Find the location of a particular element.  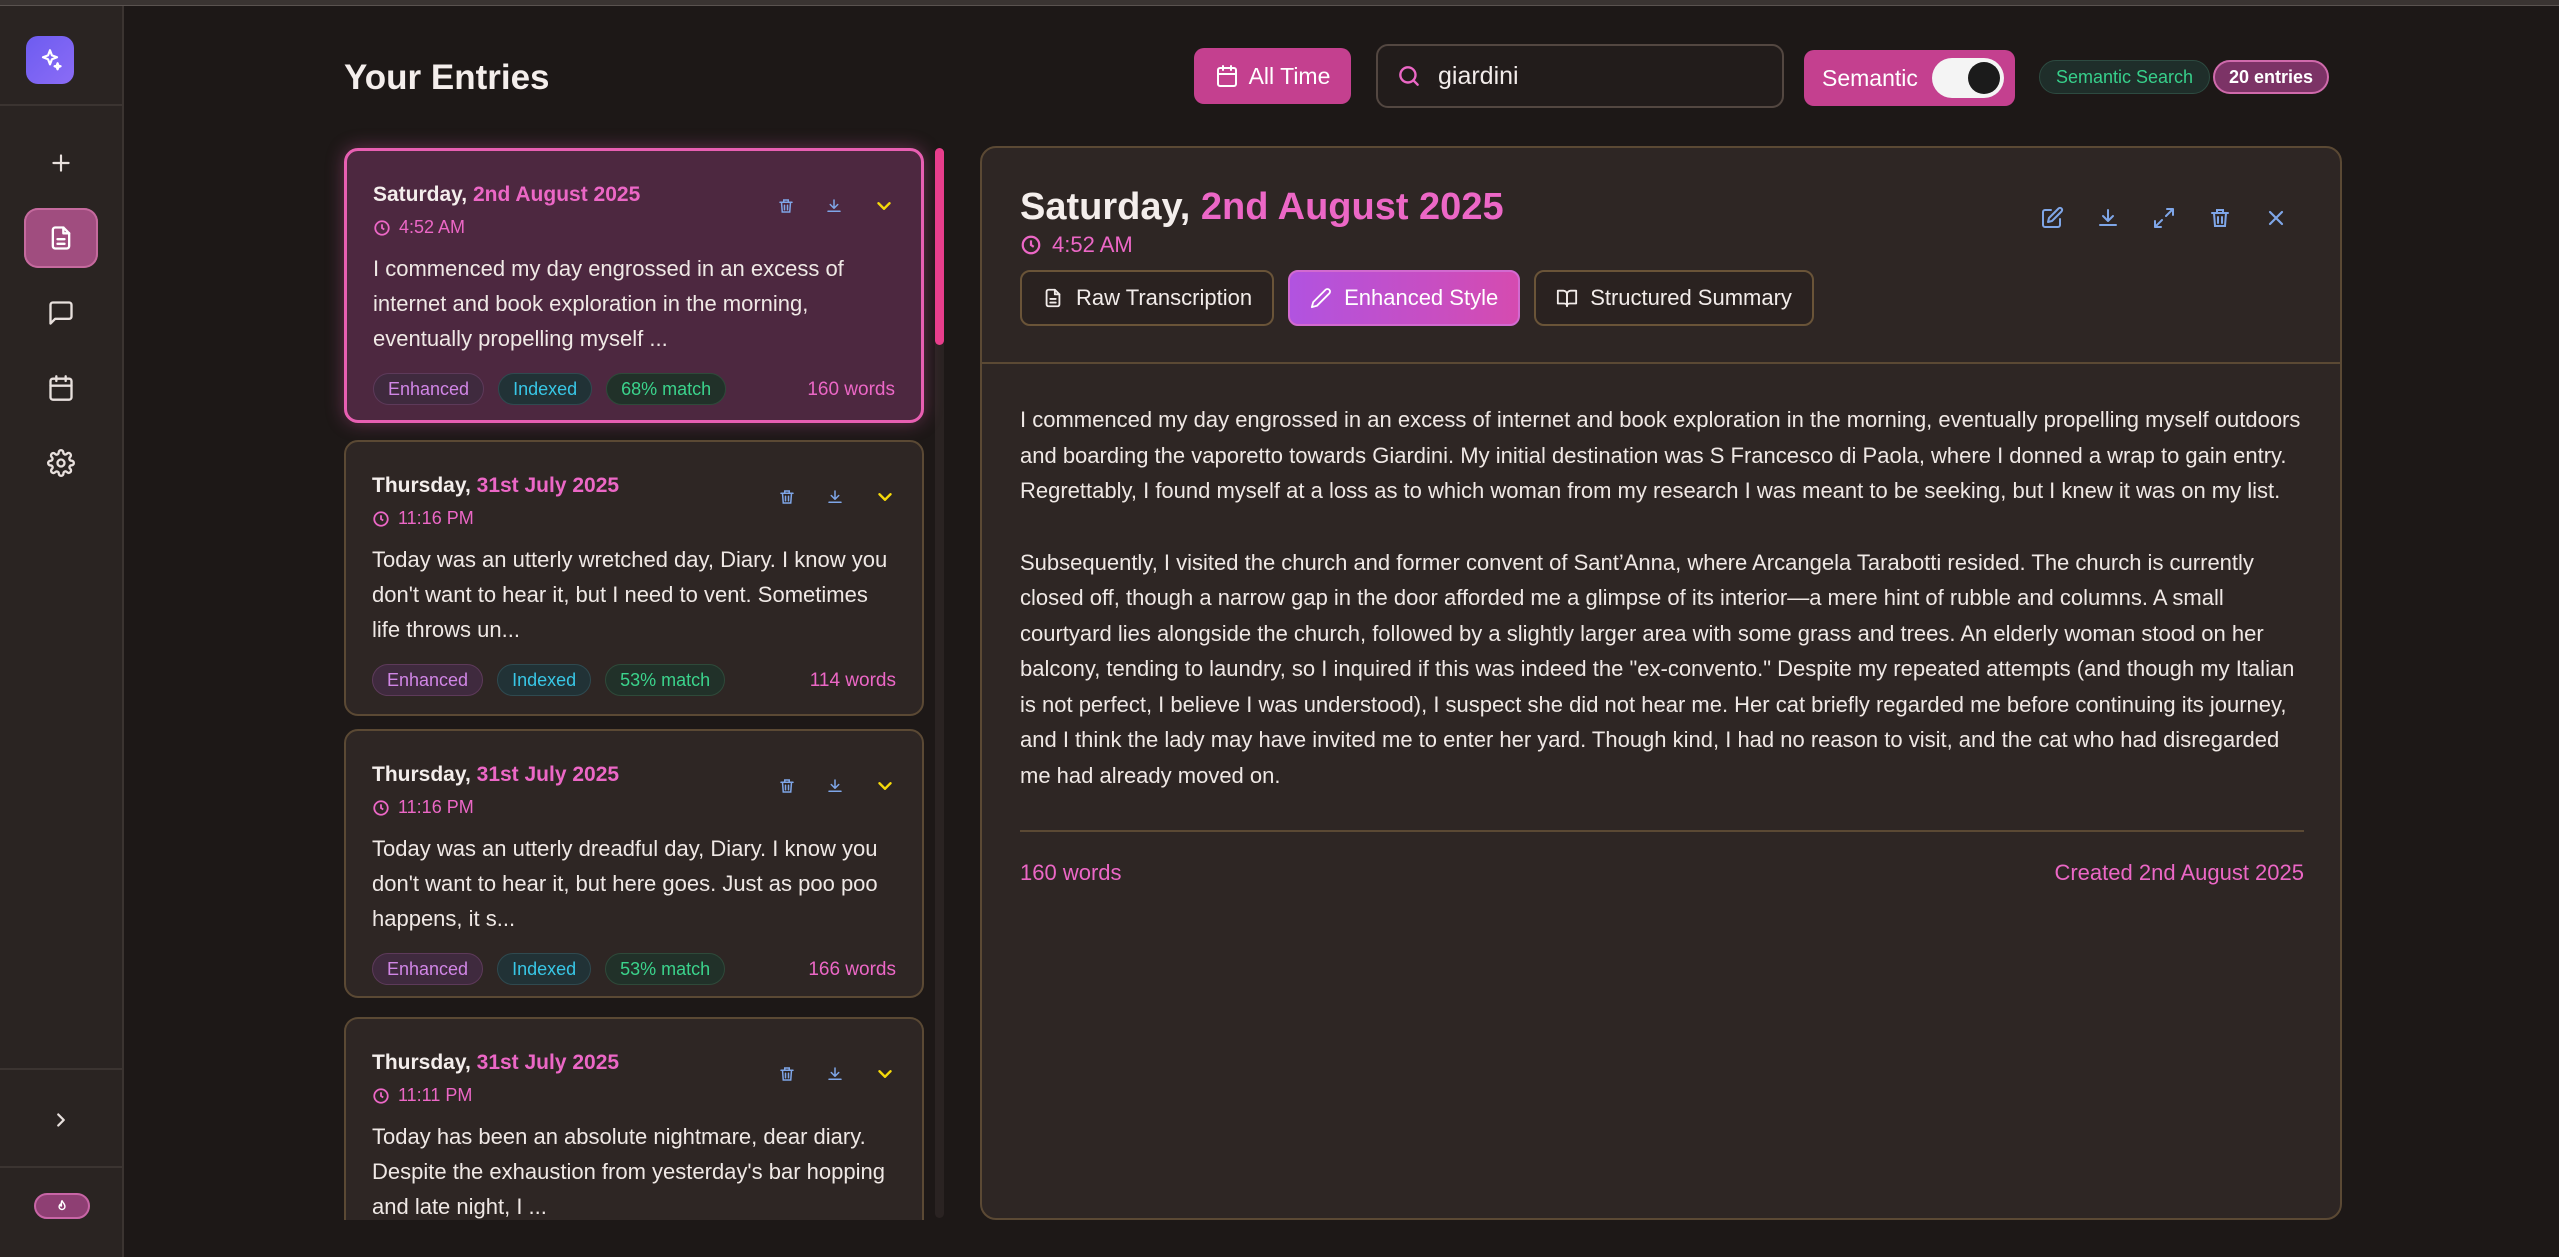

theme-toggle is located at coordinates (62, 1206).